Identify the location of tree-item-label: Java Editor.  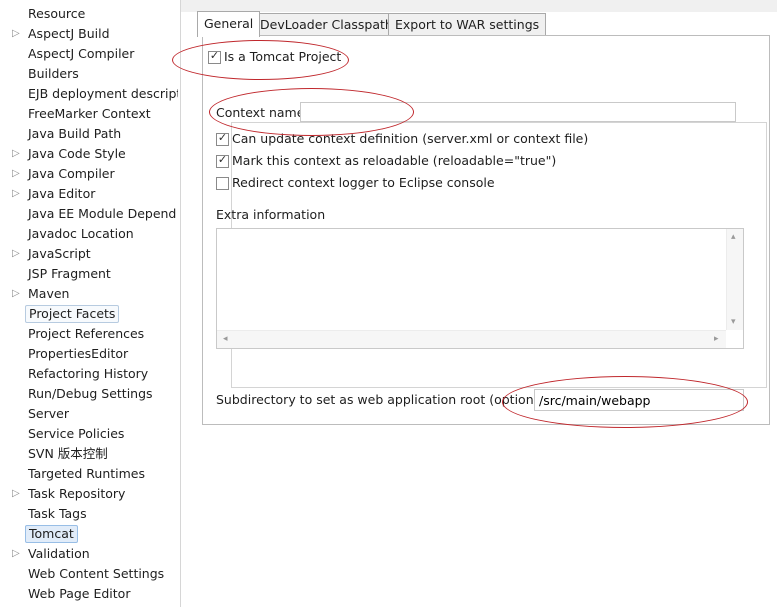
(62, 193).